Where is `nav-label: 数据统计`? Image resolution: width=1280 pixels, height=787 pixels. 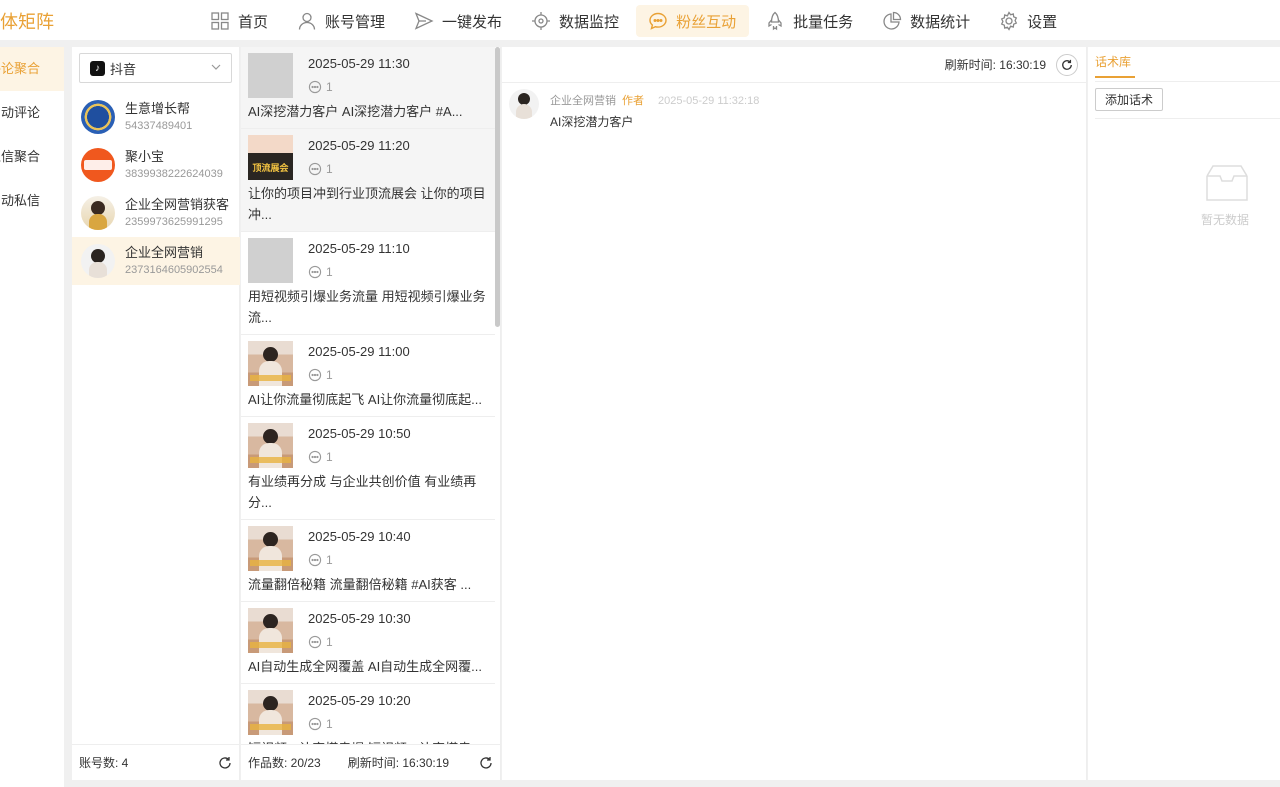 nav-label: 数据统计 is located at coordinates (940, 22).